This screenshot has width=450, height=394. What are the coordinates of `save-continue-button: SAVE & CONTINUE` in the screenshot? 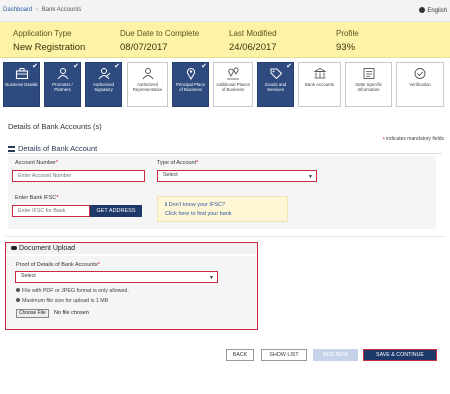 It's located at (400, 355).